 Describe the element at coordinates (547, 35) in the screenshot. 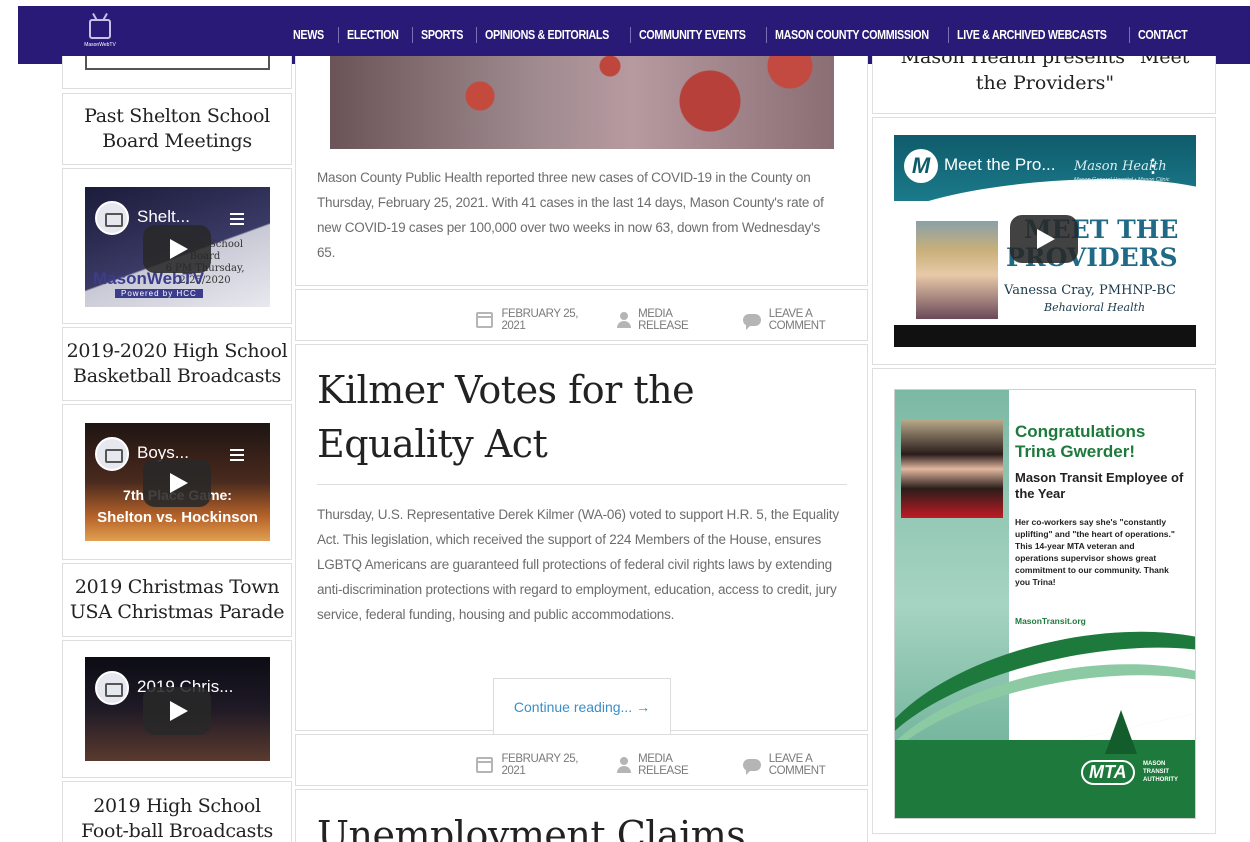

I see `nav-item-opinions-editorials: OPINIONS & EDITORIALS` at that location.